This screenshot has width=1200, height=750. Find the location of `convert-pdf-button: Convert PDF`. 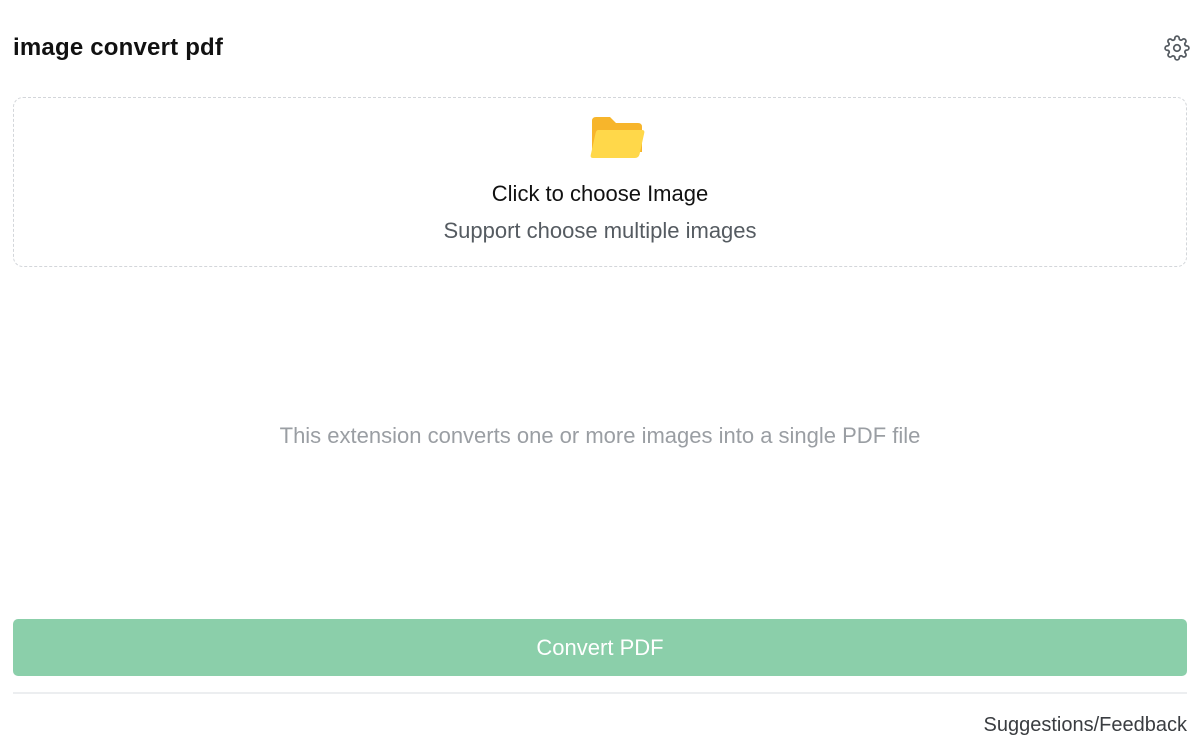

convert-pdf-button: Convert PDF is located at coordinates (600, 647).